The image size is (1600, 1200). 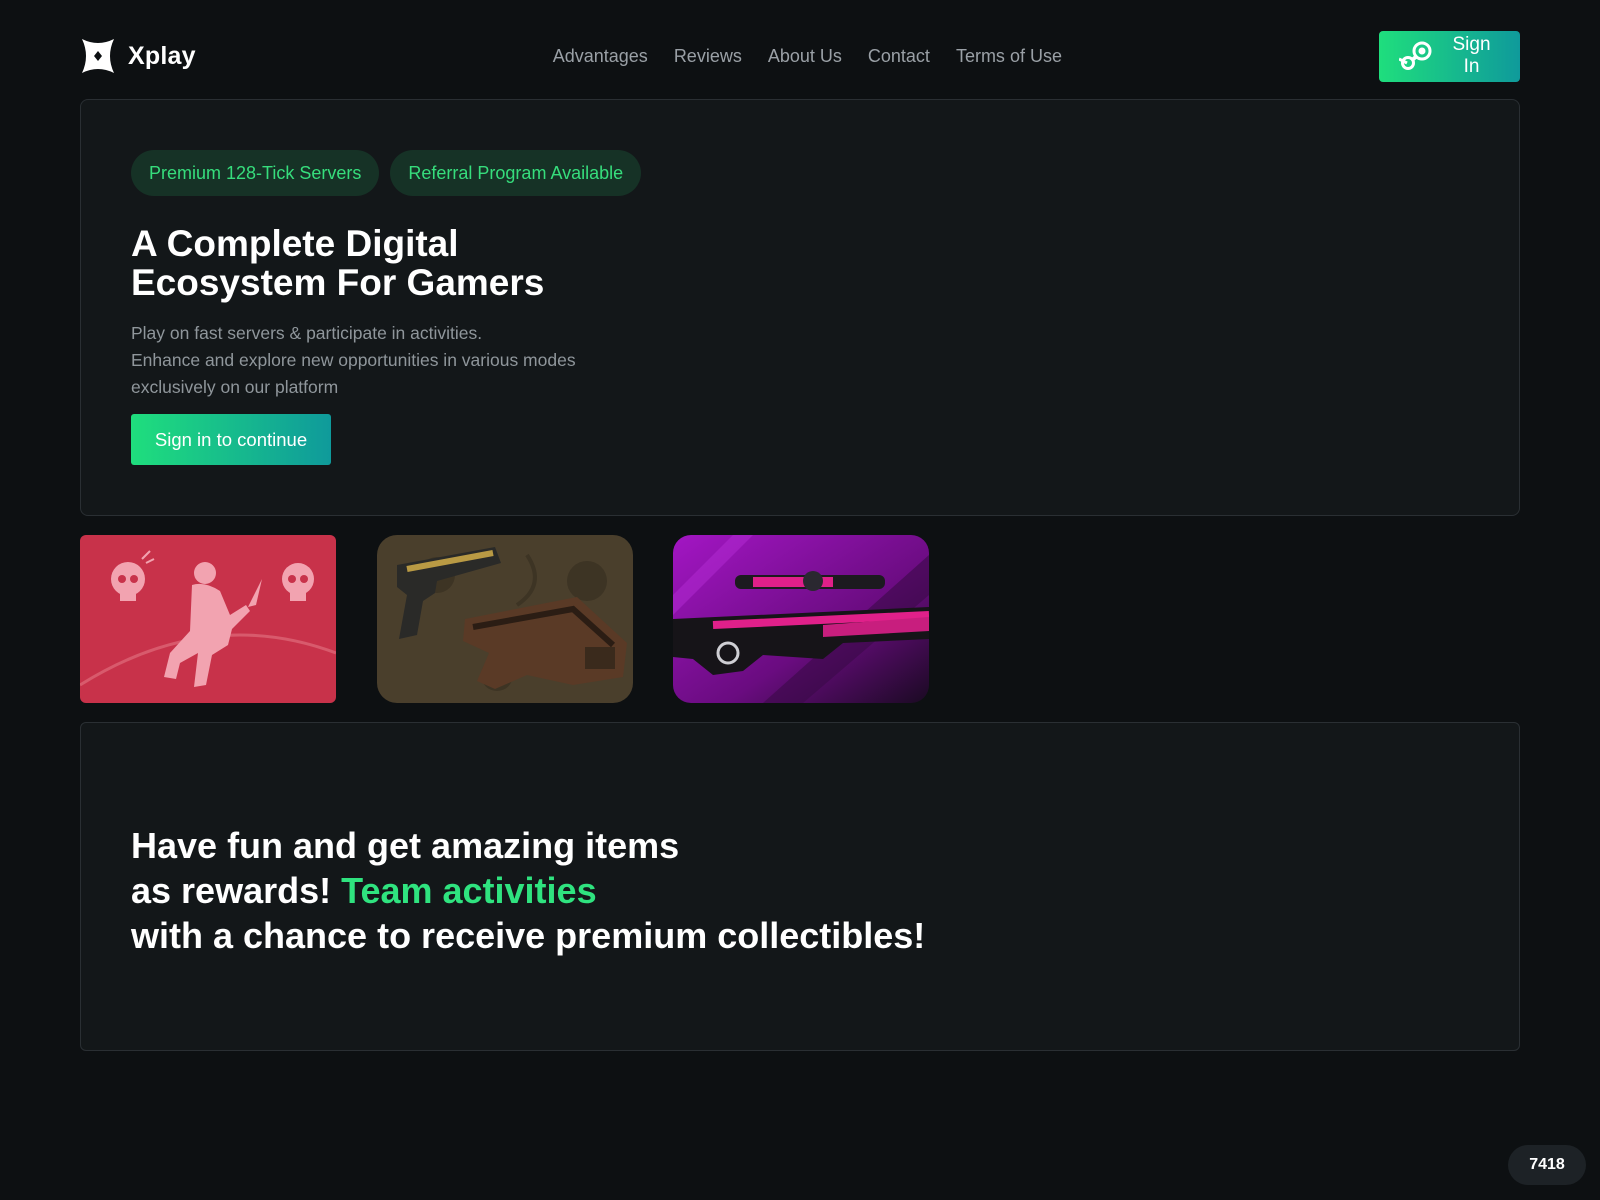 I want to click on nav-terms-of-use: Terms of Use, so click(x=1009, y=56).